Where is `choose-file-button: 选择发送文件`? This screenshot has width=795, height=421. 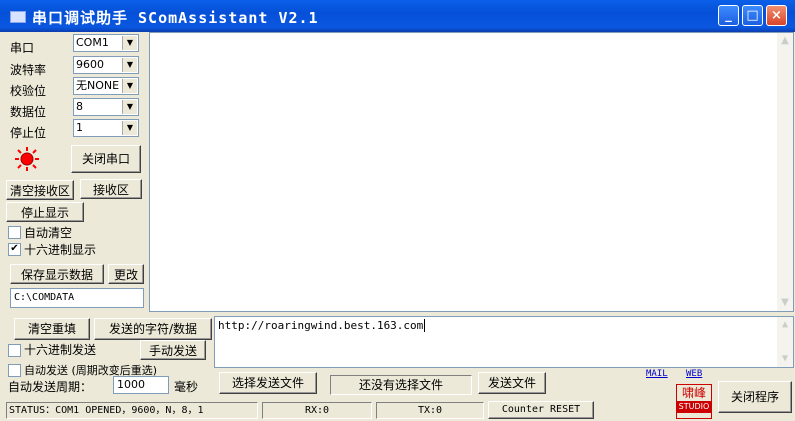 choose-file-button: 选择发送文件 is located at coordinates (268, 383).